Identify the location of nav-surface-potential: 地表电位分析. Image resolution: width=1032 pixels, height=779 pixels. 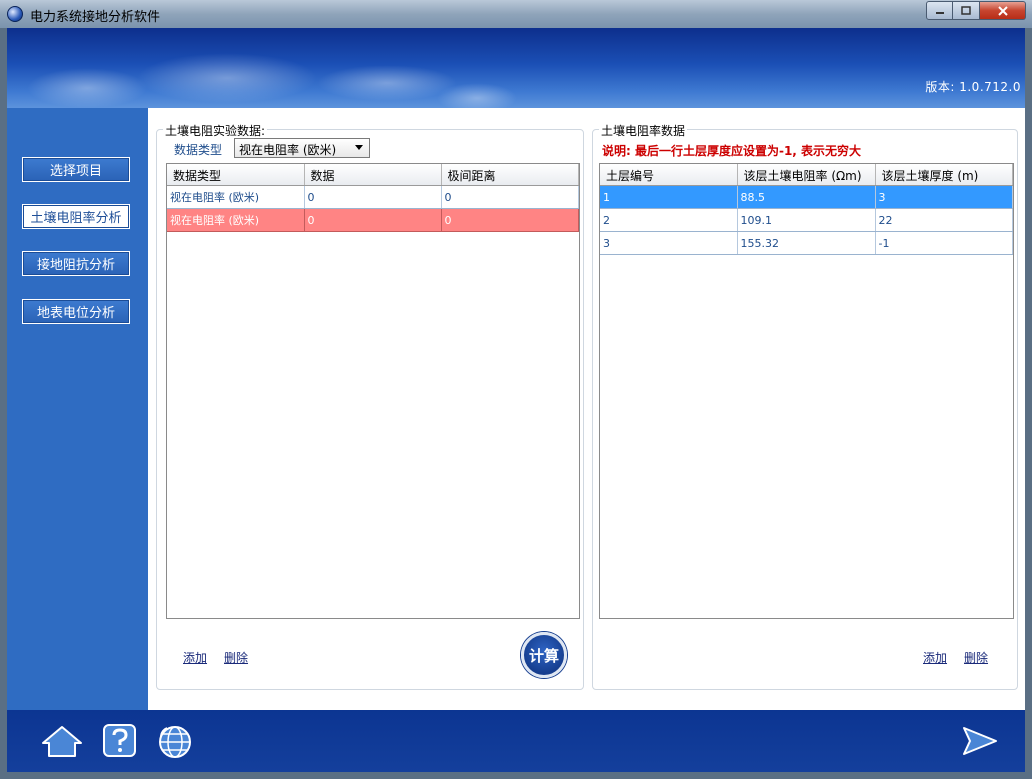
(76, 311).